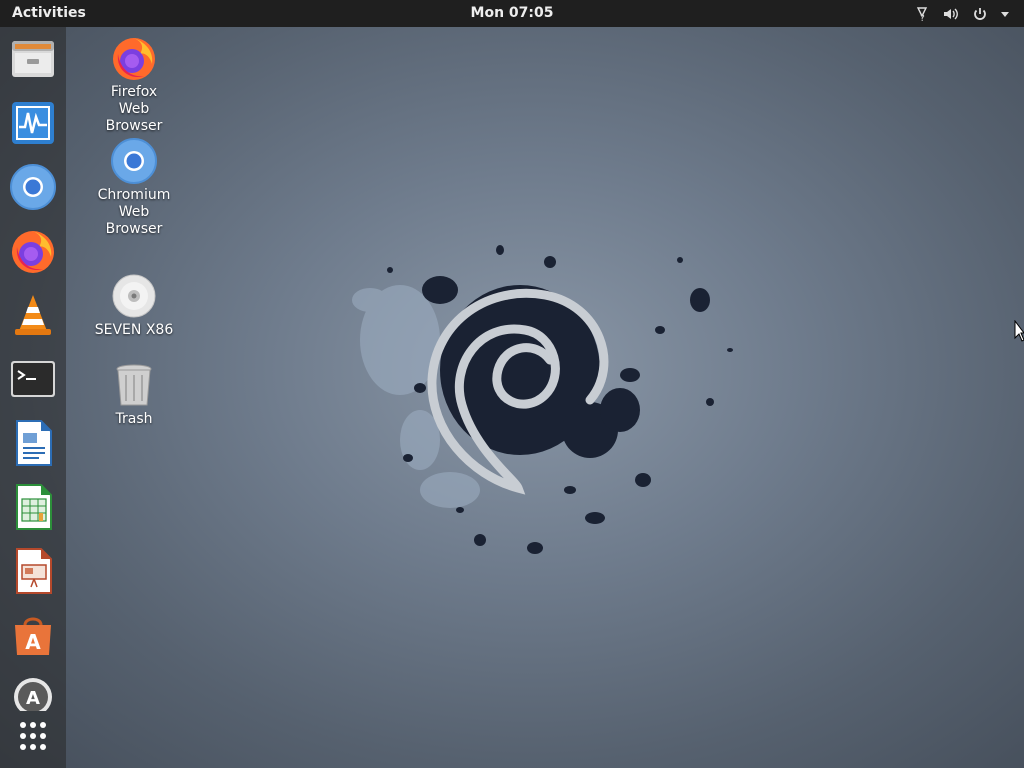  I want to click on dock-files, so click(33, 59).